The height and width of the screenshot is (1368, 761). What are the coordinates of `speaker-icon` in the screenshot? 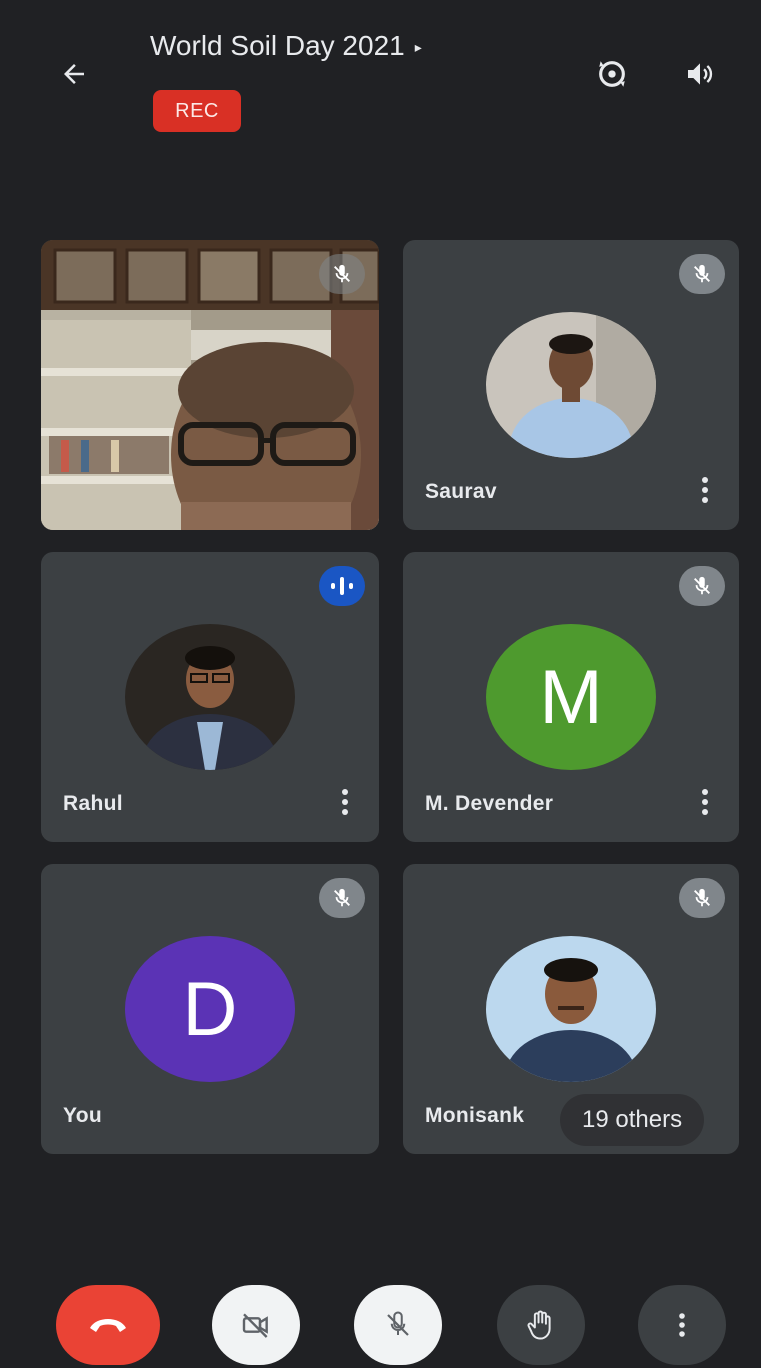 It's located at (700, 74).